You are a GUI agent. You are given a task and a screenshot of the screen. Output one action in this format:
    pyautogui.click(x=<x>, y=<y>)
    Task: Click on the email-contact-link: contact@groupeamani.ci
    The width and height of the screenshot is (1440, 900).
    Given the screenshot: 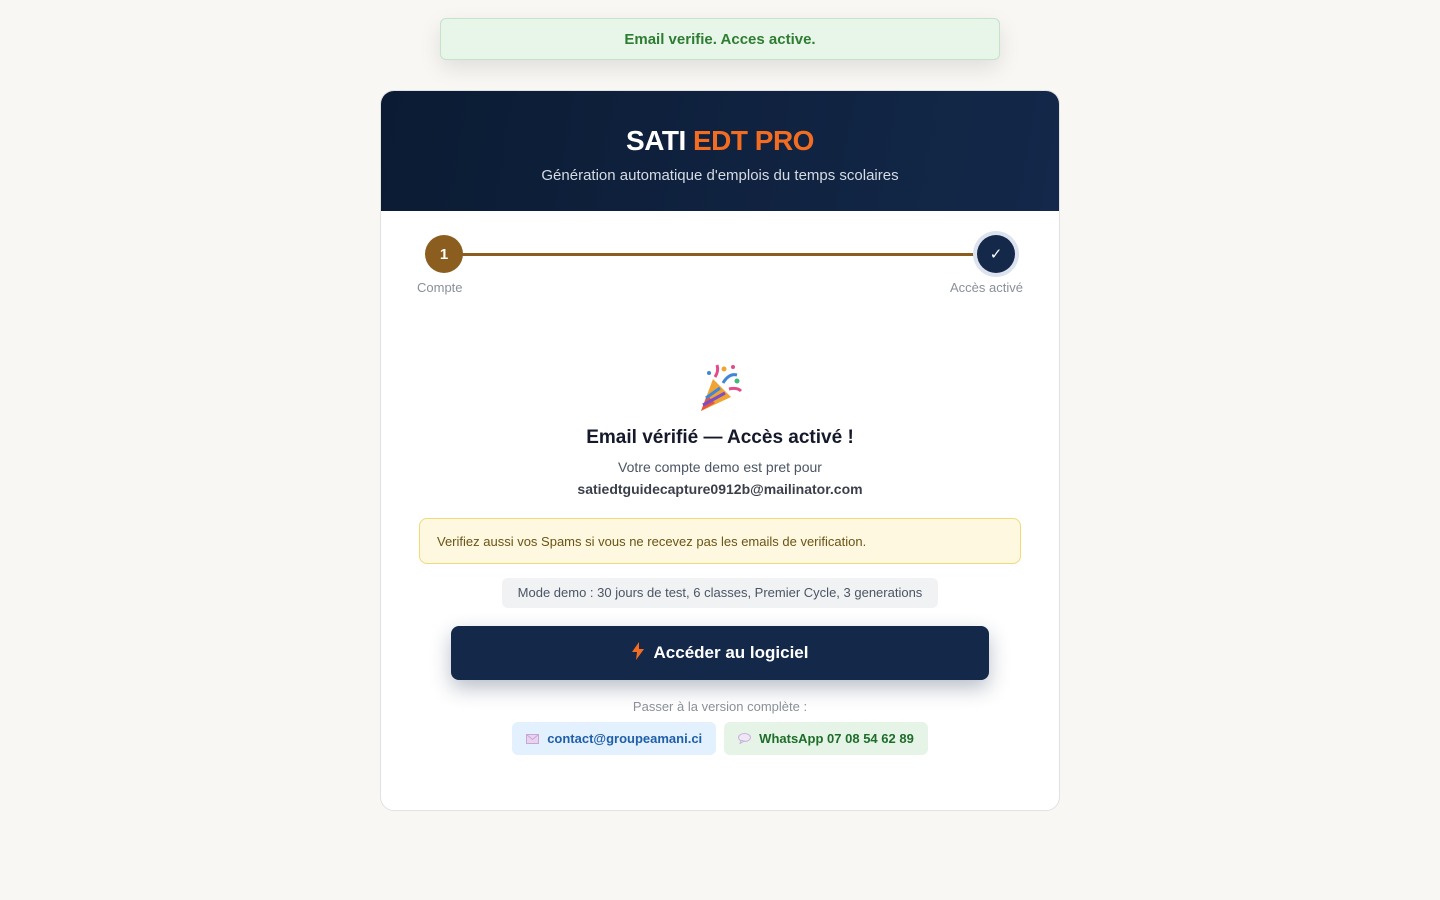 What is the action you would take?
    pyautogui.click(x=614, y=738)
    